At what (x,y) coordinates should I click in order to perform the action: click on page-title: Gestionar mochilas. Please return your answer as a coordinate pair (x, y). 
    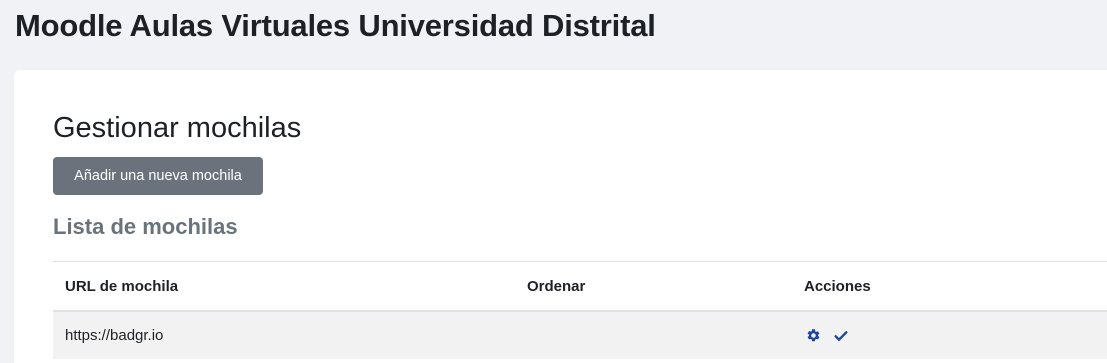
    Looking at the image, I should click on (177, 128).